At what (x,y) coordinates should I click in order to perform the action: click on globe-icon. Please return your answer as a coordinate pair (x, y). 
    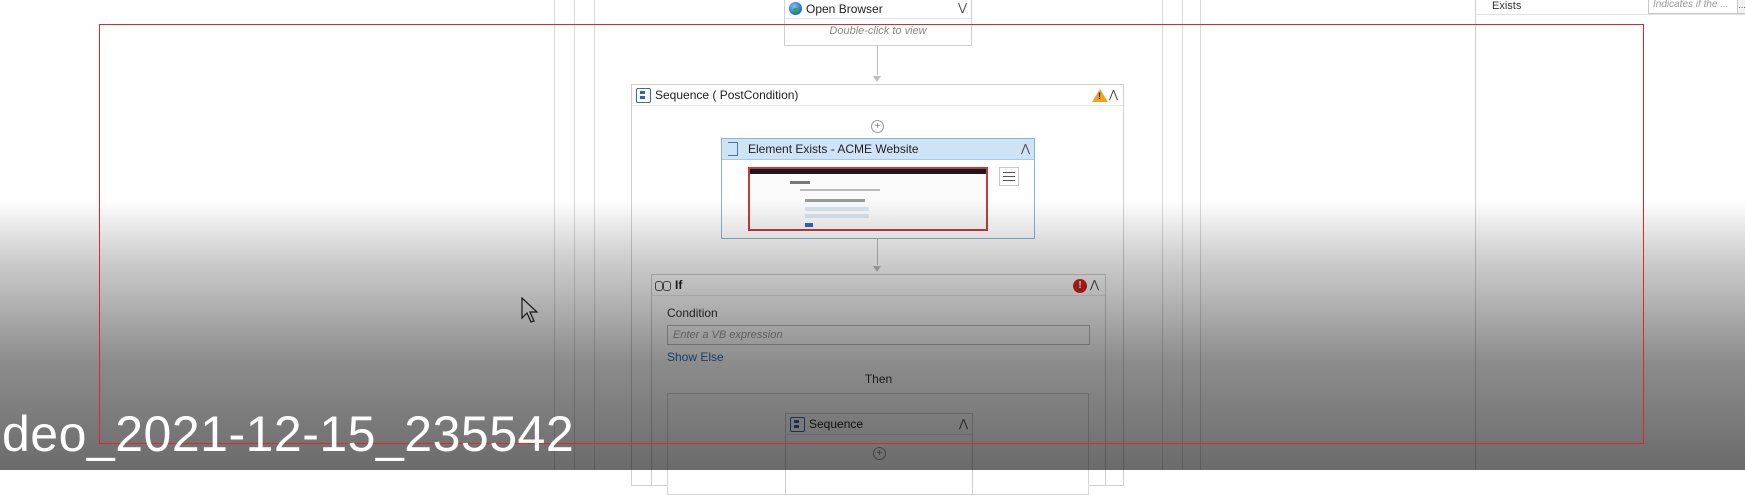
    Looking at the image, I should click on (795, 8).